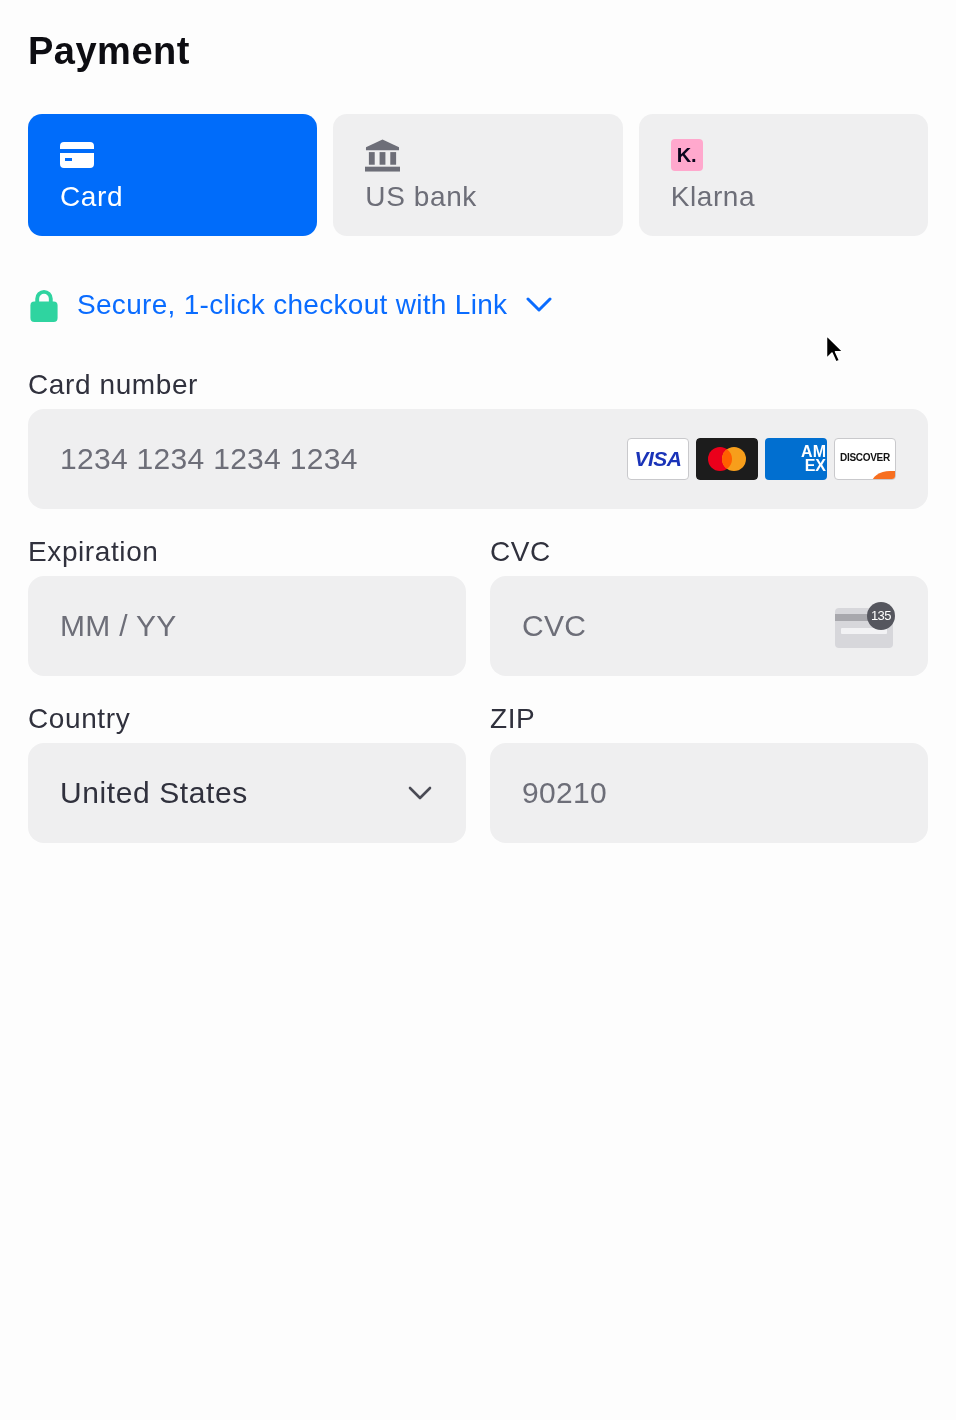  What do you see at coordinates (686, 155) in the screenshot?
I see `klarna-logo: K.` at bounding box center [686, 155].